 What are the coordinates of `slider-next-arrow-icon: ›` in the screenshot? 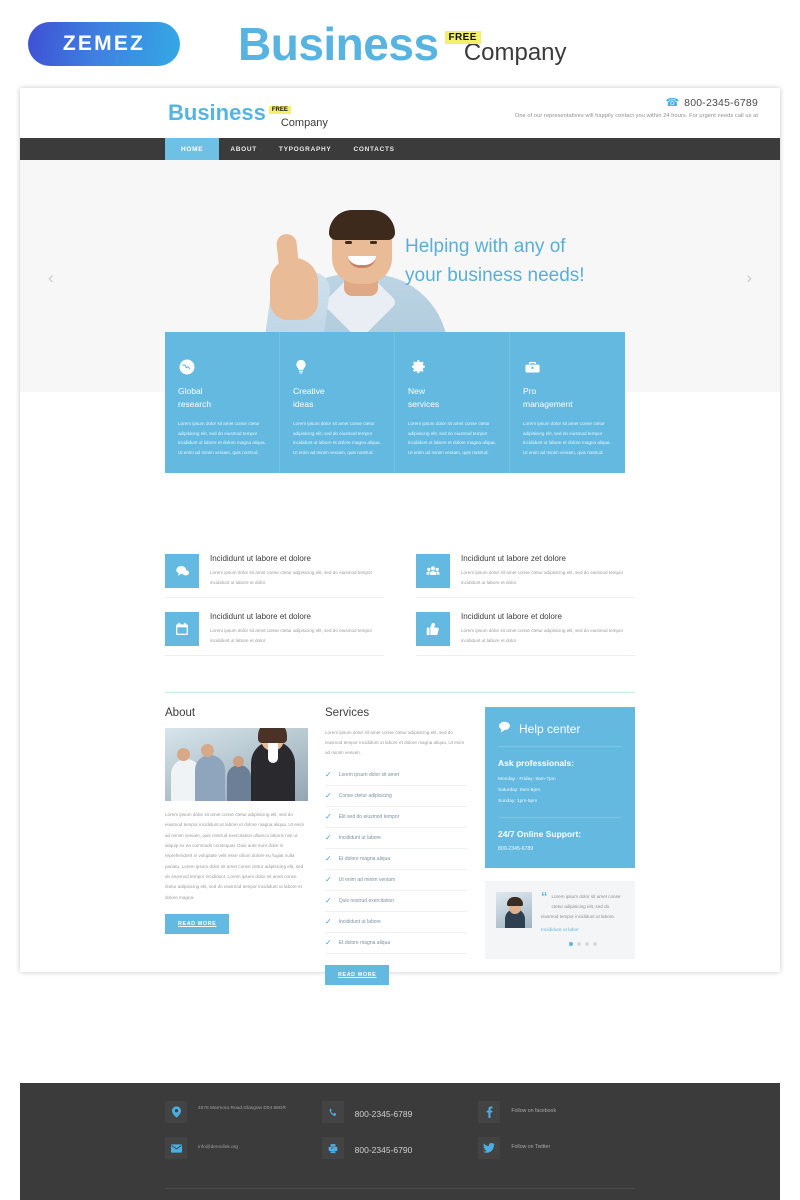 It's located at (749, 278).